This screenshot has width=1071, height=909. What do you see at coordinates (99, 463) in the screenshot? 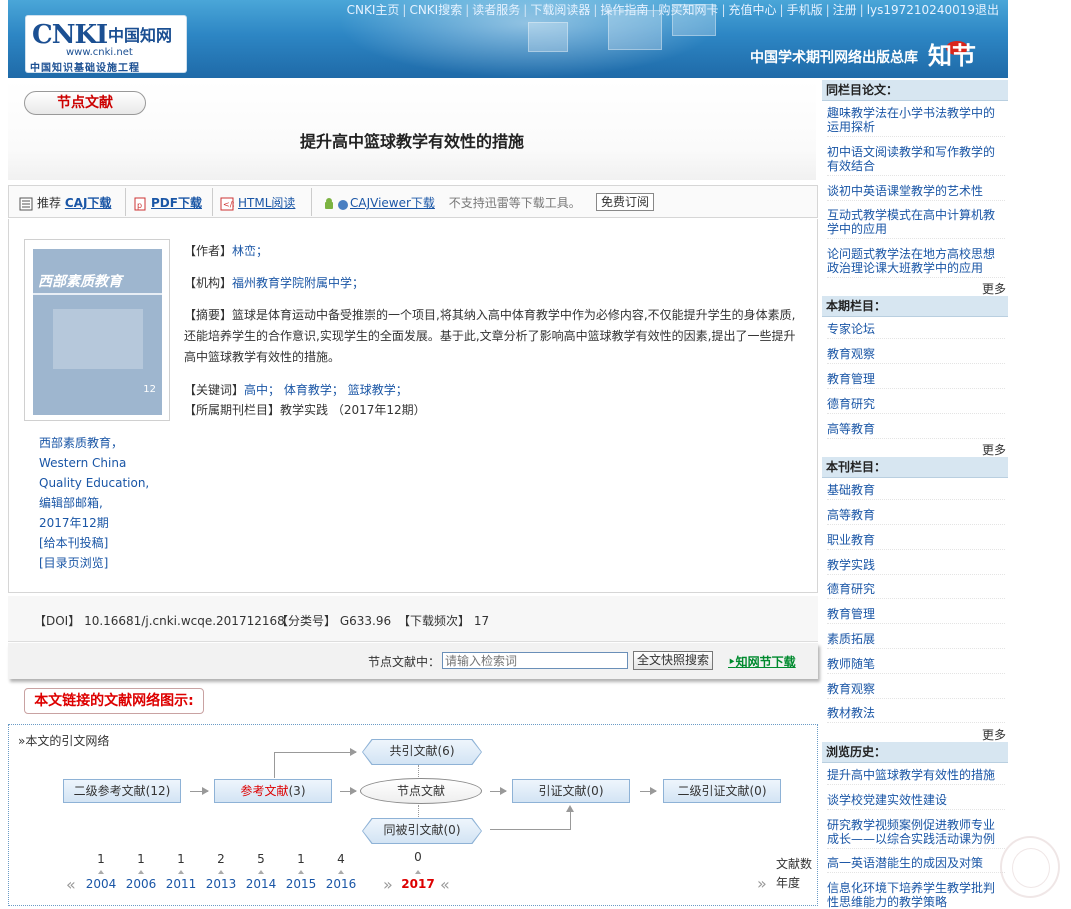
I see `journal-name-en-1: Western China` at bounding box center [99, 463].